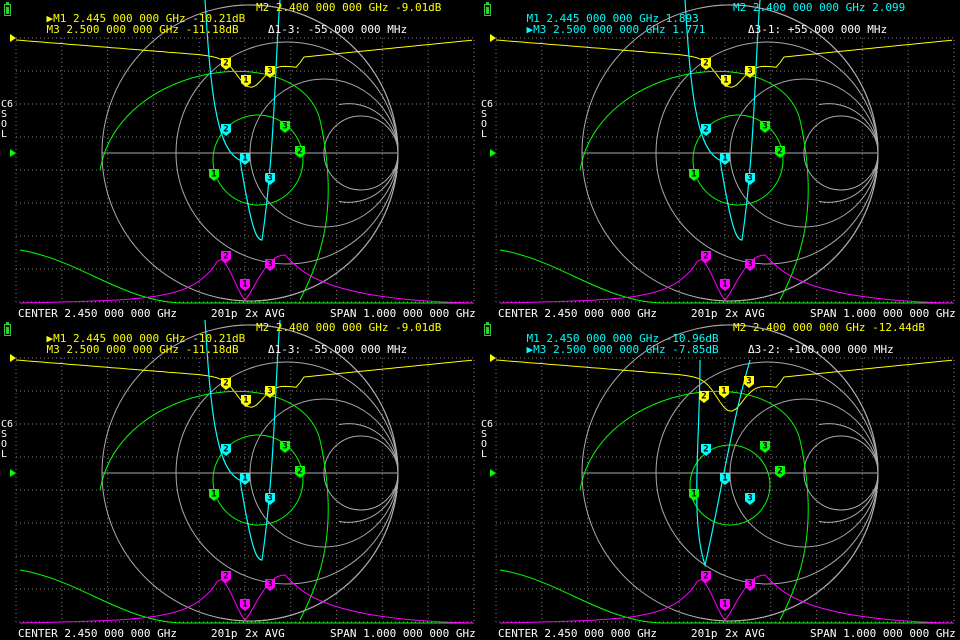 The height and width of the screenshot is (640, 960). Describe the element at coordinates (603, 24) in the screenshot. I see `marker-line-2: ▶M3 2.500 000 000 GHz 1.771` at that location.